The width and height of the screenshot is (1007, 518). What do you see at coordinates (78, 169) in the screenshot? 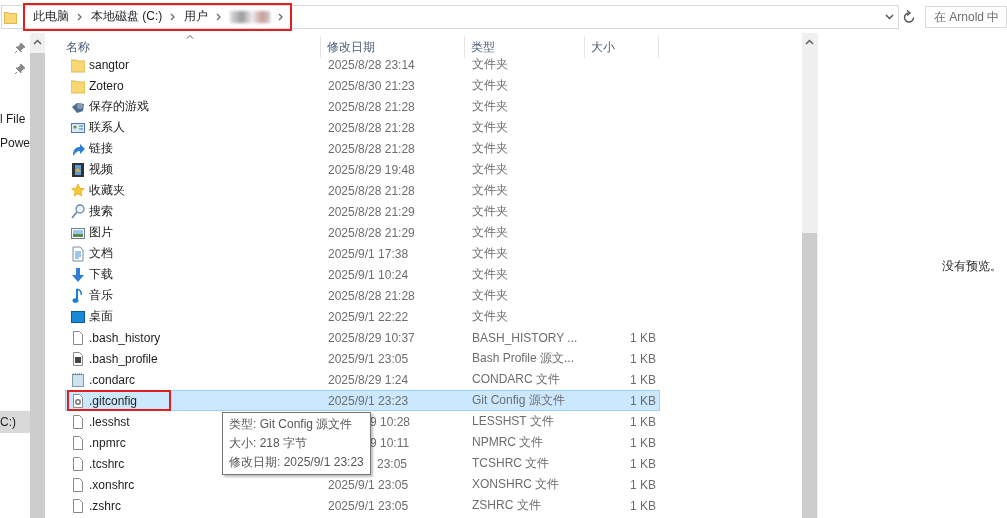
I see `film-icon` at bounding box center [78, 169].